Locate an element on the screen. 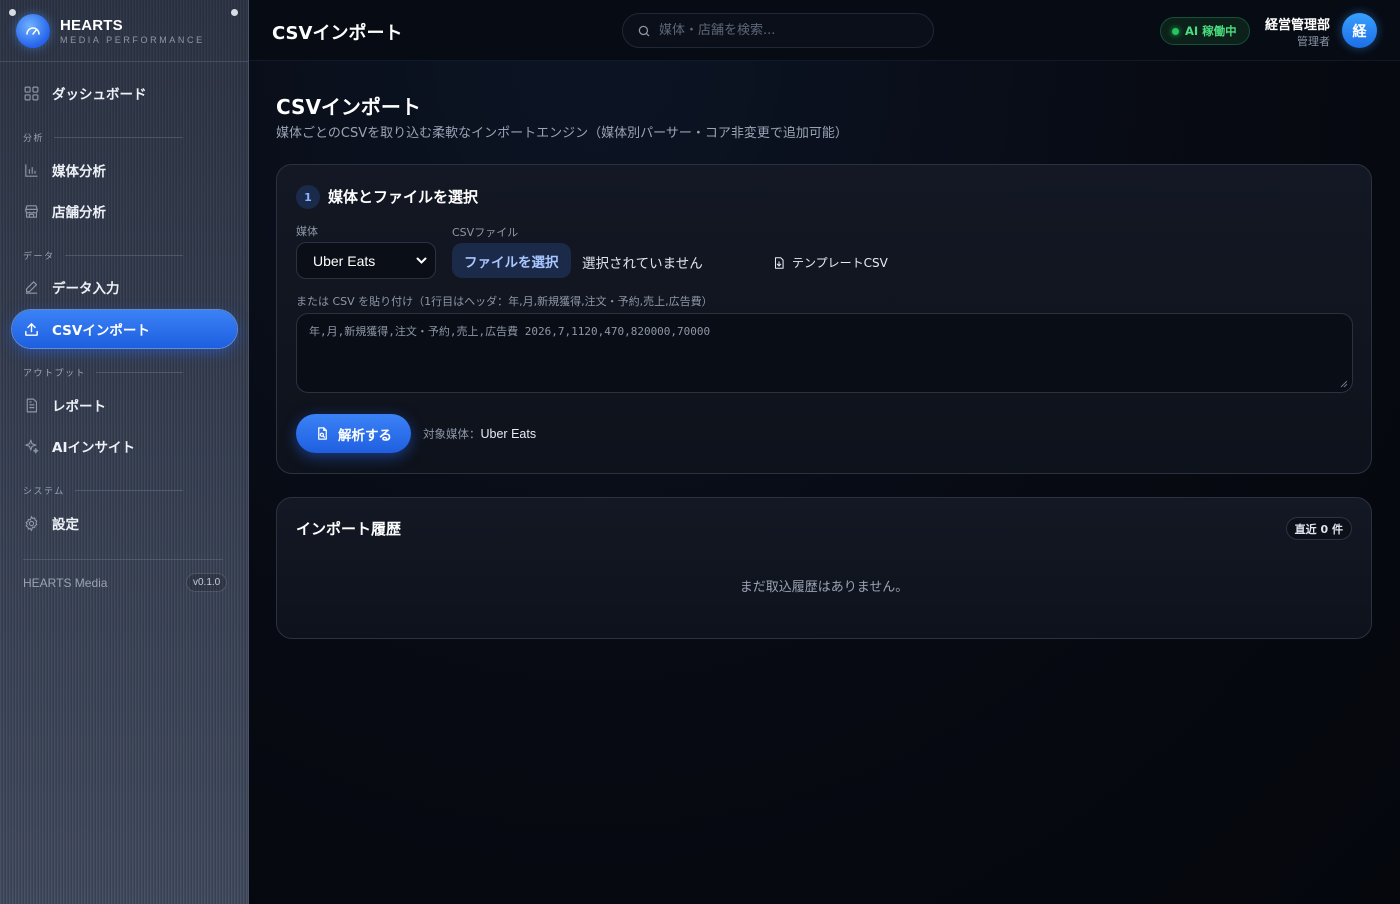 The height and width of the screenshot is (904, 1400). chevron-down-icon is located at coordinates (421, 260).